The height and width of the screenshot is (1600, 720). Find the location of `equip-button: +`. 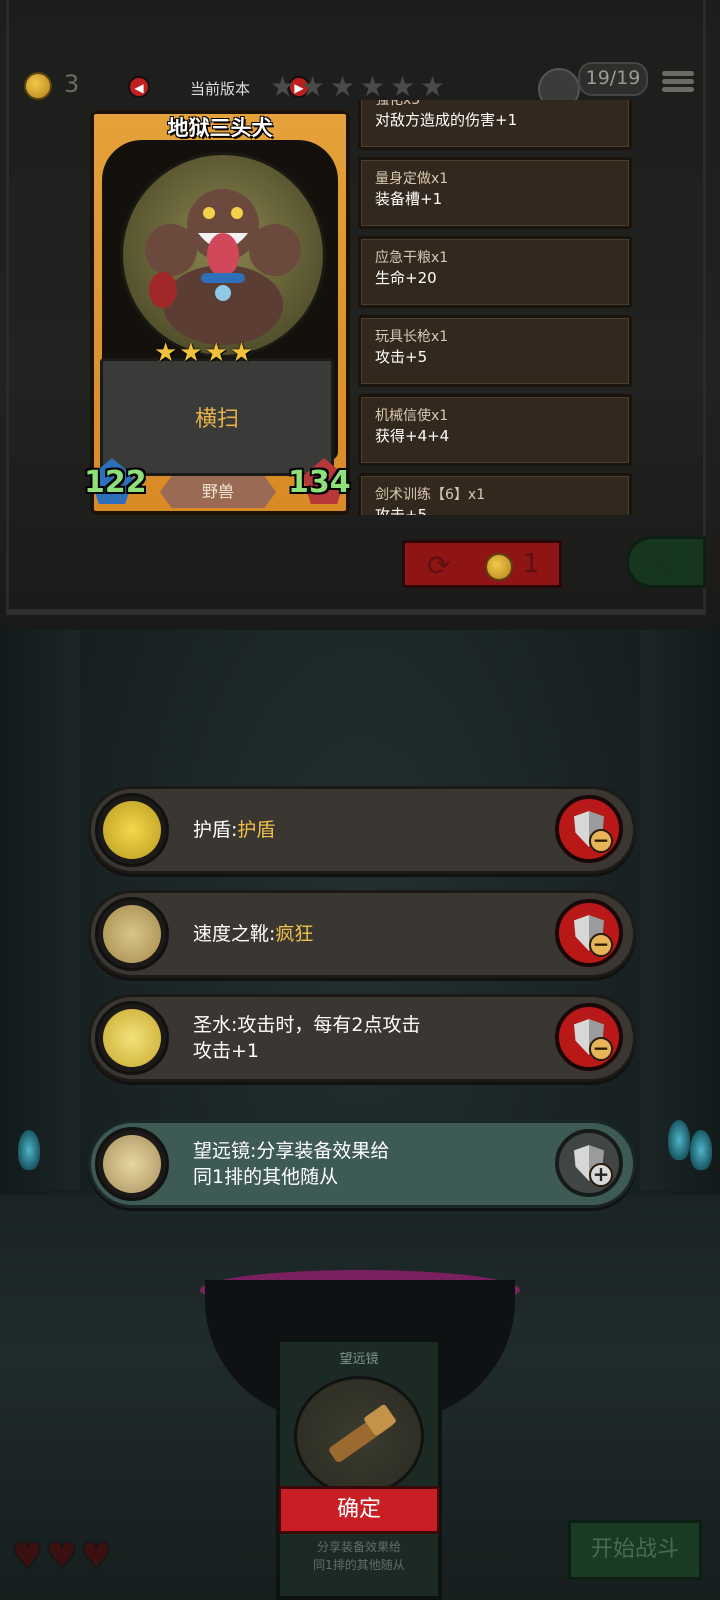

equip-button: + is located at coordinates (589, 1163).